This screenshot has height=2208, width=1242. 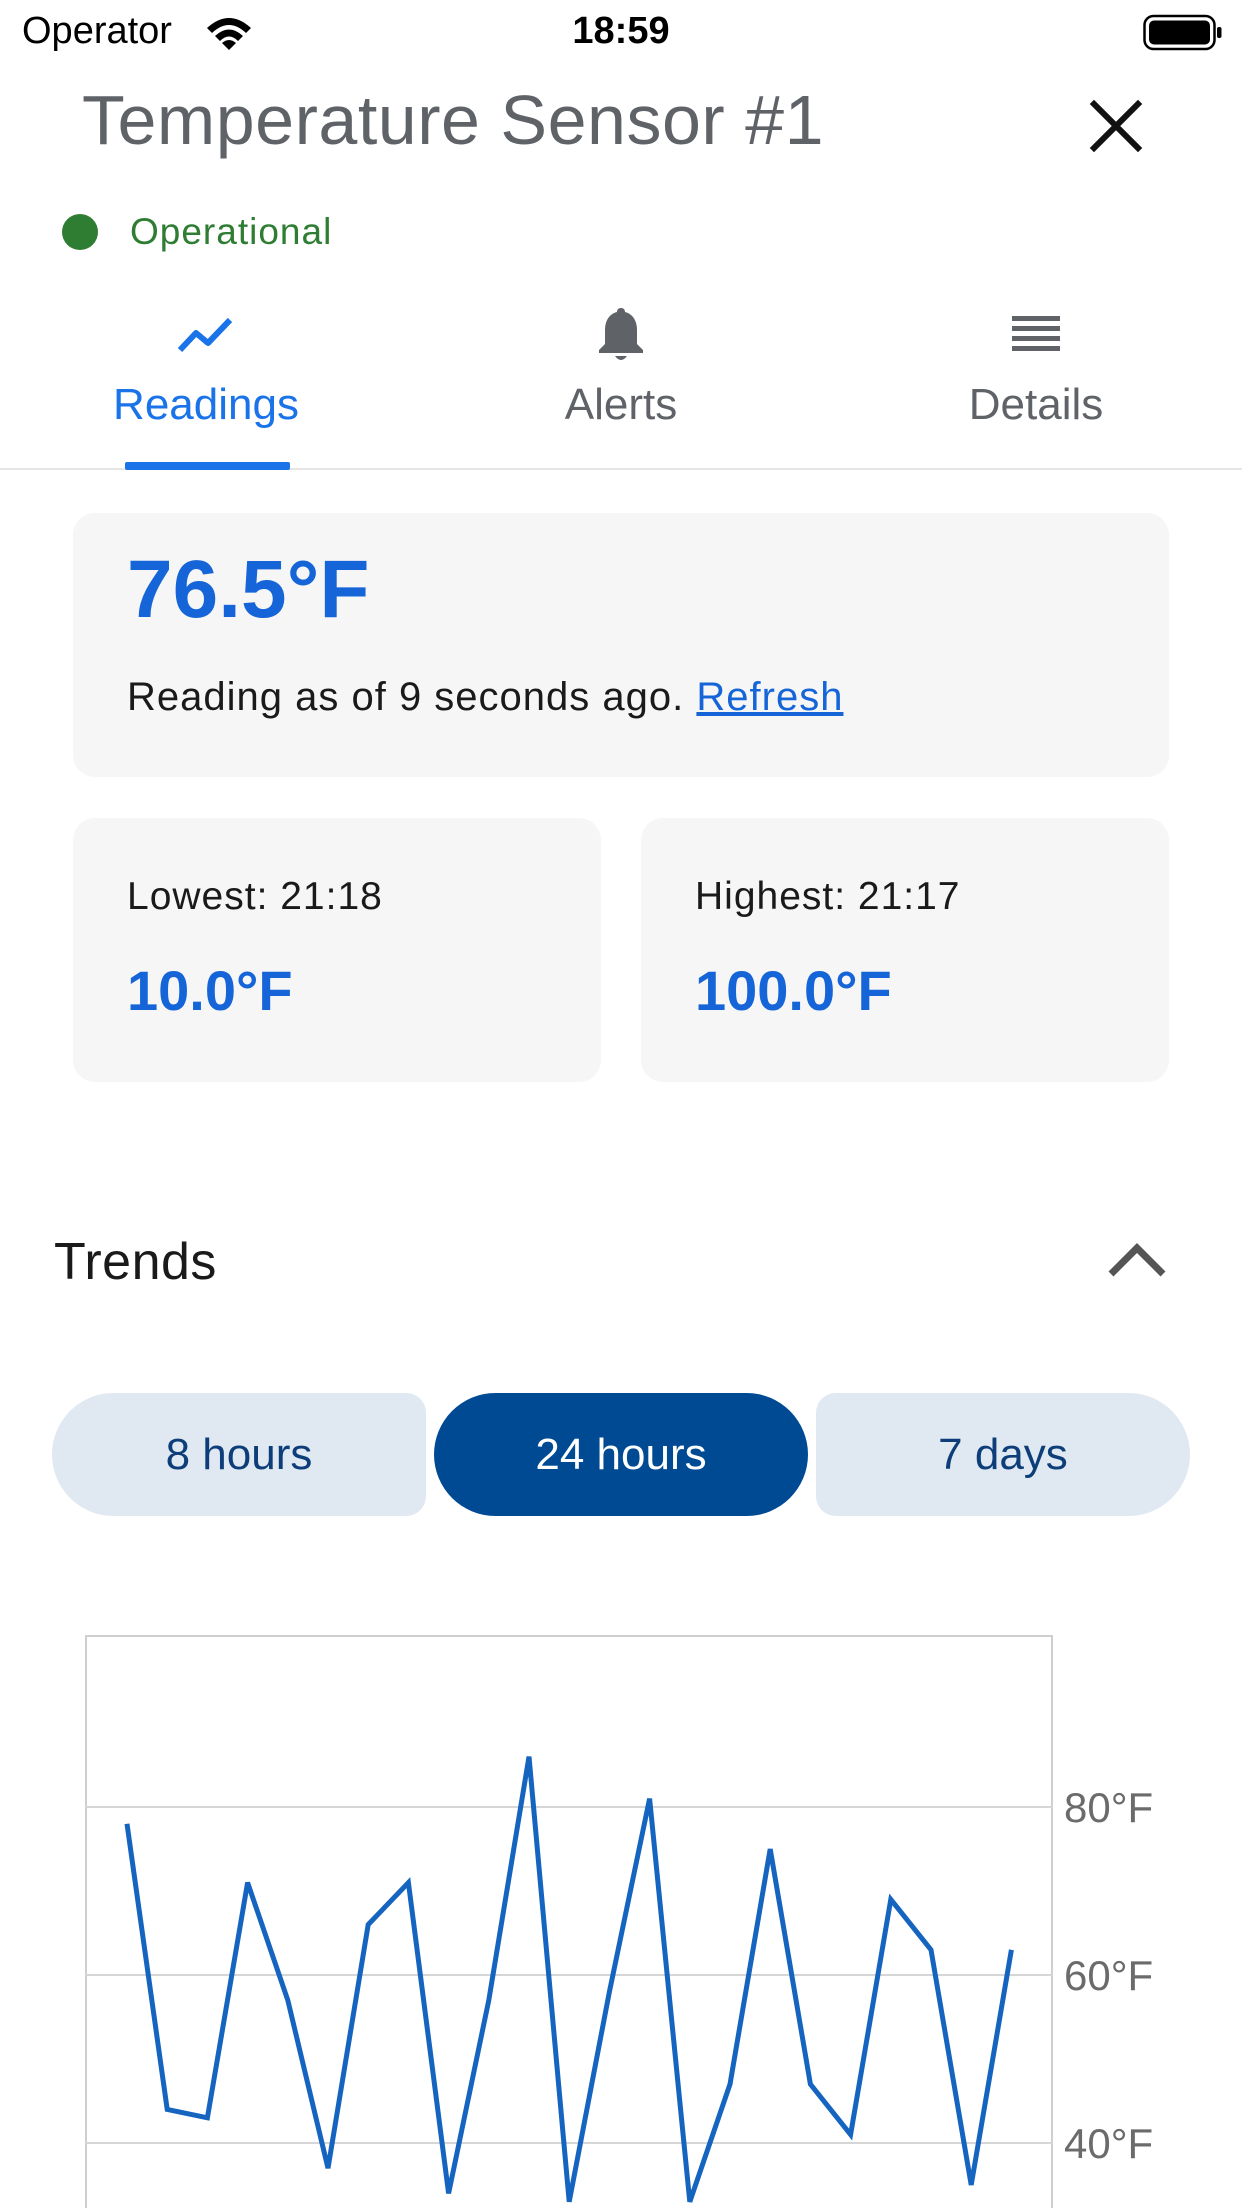 What do you see at coordinates (569, 1979) in the screenshot?
I see `series-line` at bounding box center [569, 1979].